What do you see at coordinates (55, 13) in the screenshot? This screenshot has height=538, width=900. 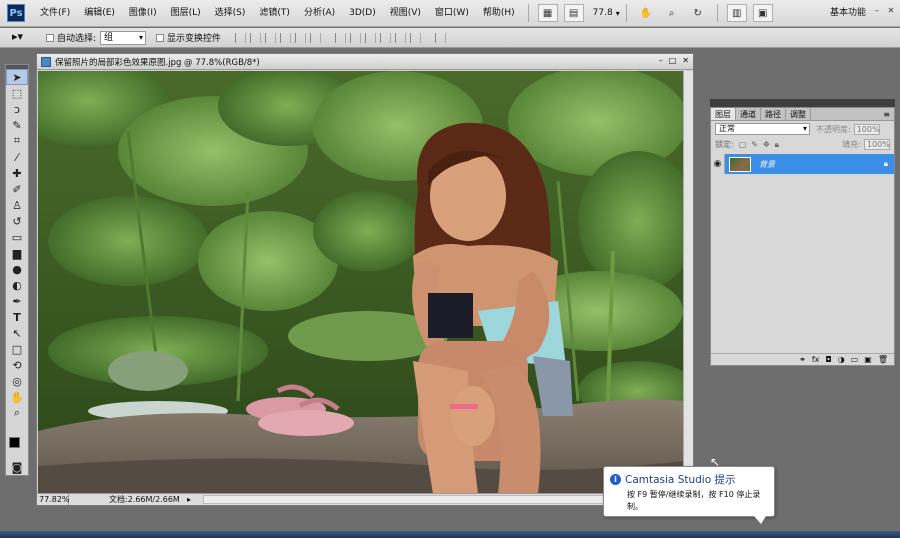 I see `menu-file: 文件(F)` at bounding box center [55, 13].